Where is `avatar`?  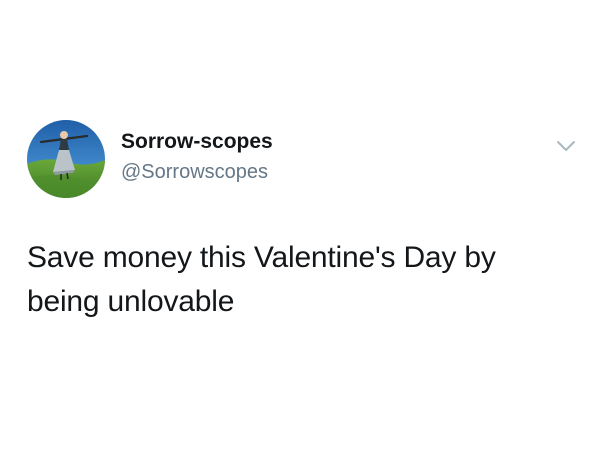
avatar is located at coordinates (66, 159).